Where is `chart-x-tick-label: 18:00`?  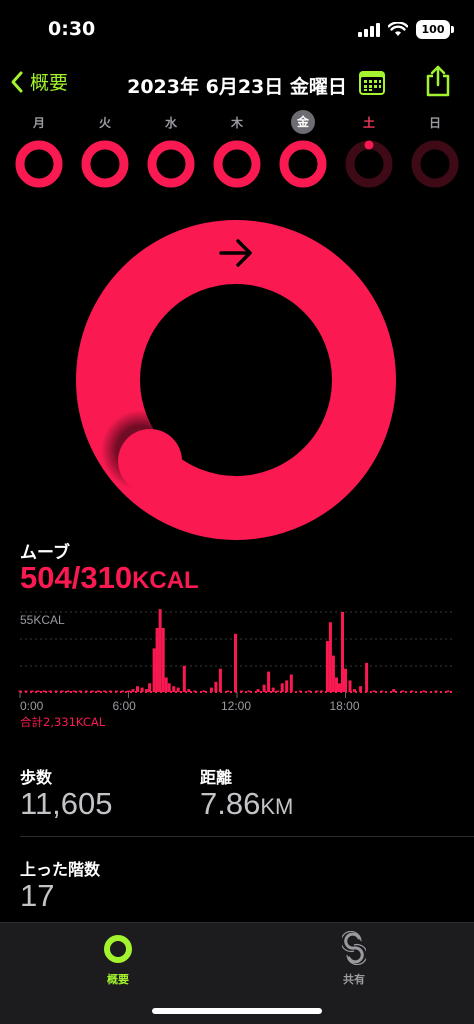
chart-x-tick-label: 18:00 is located at coordinates (345, 706).